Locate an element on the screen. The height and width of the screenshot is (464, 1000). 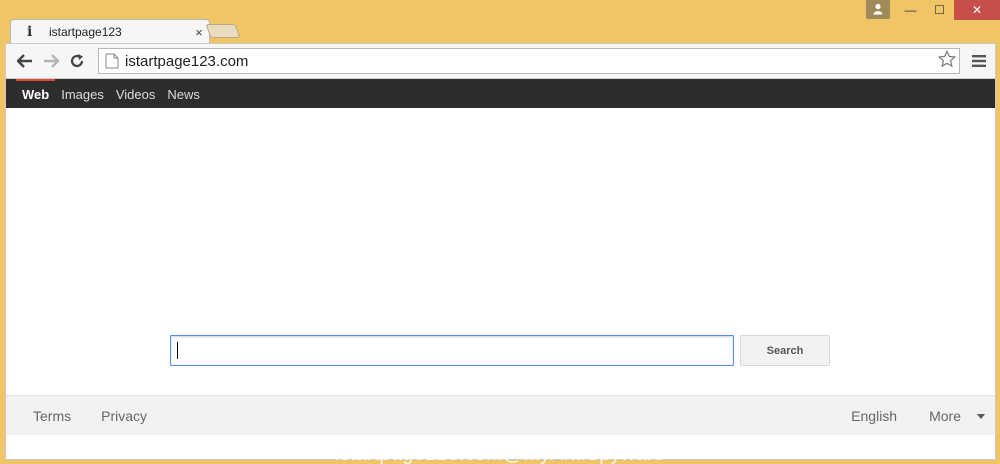
nav-news: News is located at coordinates (183, 93).